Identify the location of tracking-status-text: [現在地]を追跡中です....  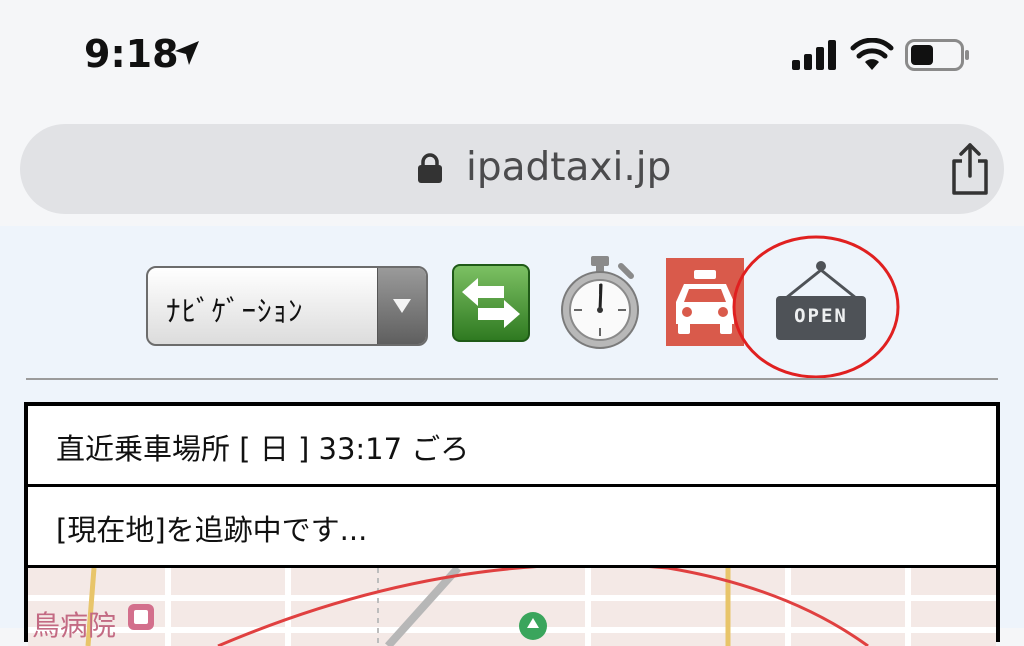
(212, 530).